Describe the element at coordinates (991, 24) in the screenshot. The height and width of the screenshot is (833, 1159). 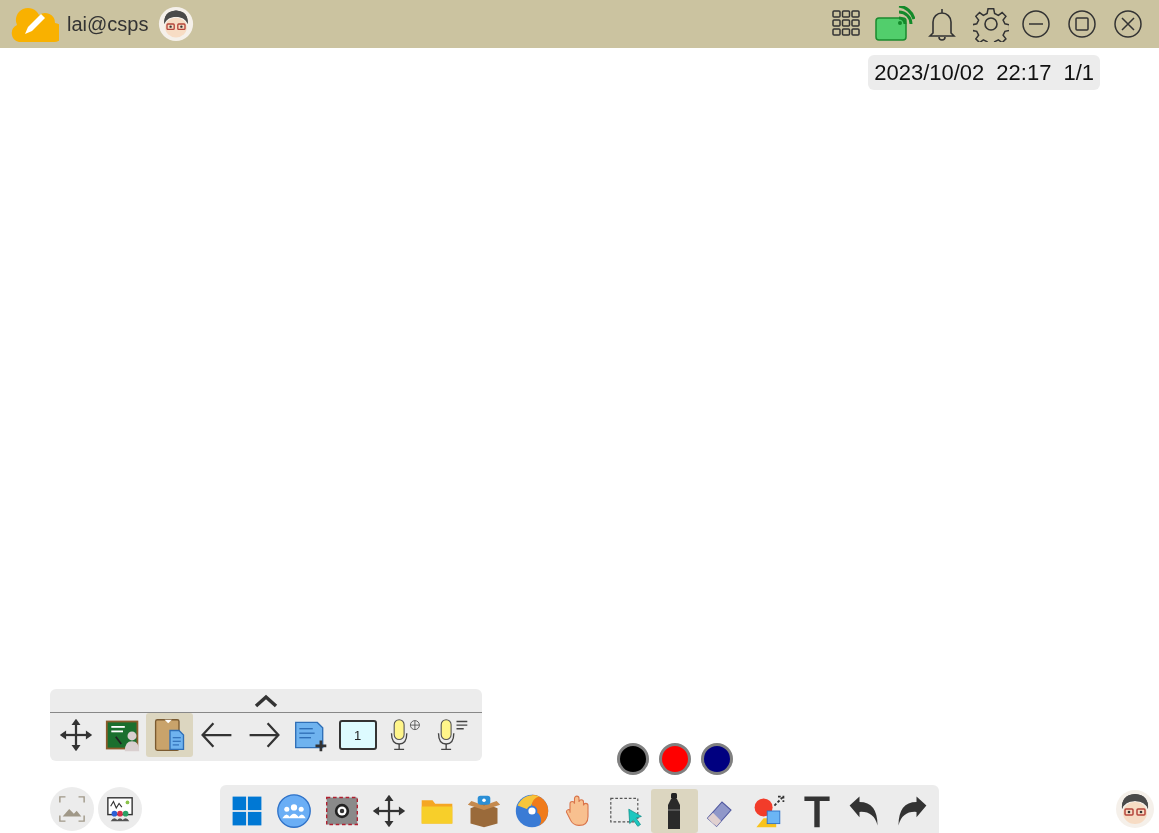
I see `settings-icon` at that location.